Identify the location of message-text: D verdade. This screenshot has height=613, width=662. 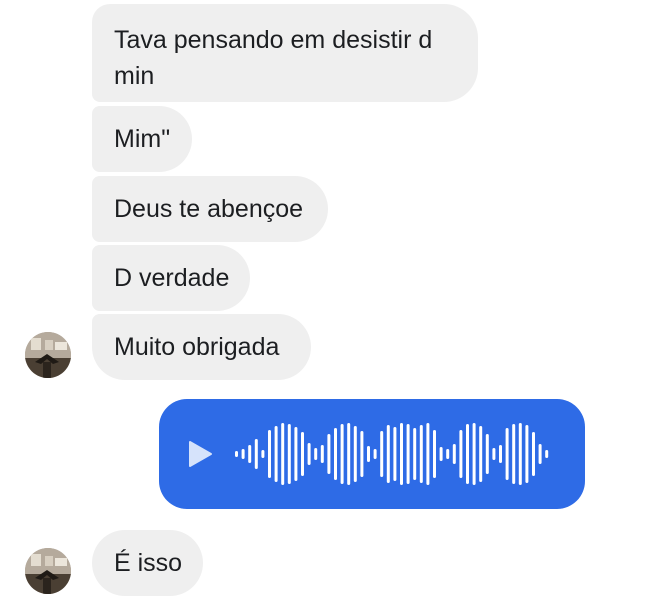
(172, 278).